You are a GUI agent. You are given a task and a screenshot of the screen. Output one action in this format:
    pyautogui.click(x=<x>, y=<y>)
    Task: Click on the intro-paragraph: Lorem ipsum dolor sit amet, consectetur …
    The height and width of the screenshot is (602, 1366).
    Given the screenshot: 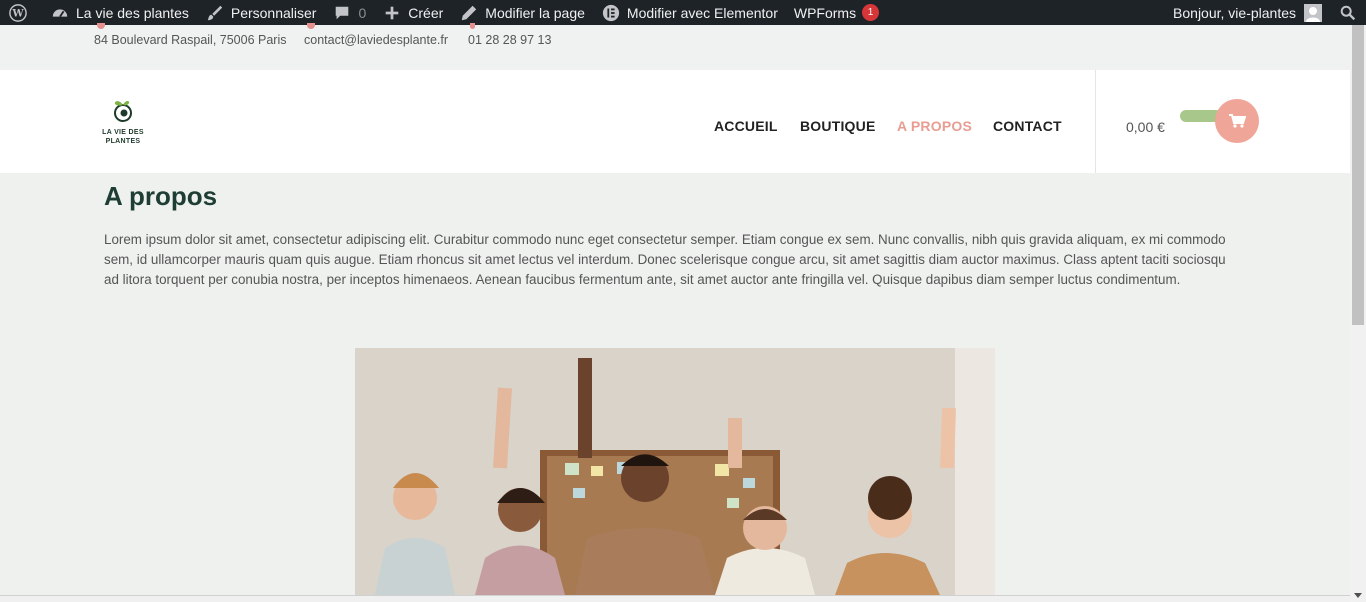 What is the action you would take?
    pyautogui.click(x=665, y=259)
    